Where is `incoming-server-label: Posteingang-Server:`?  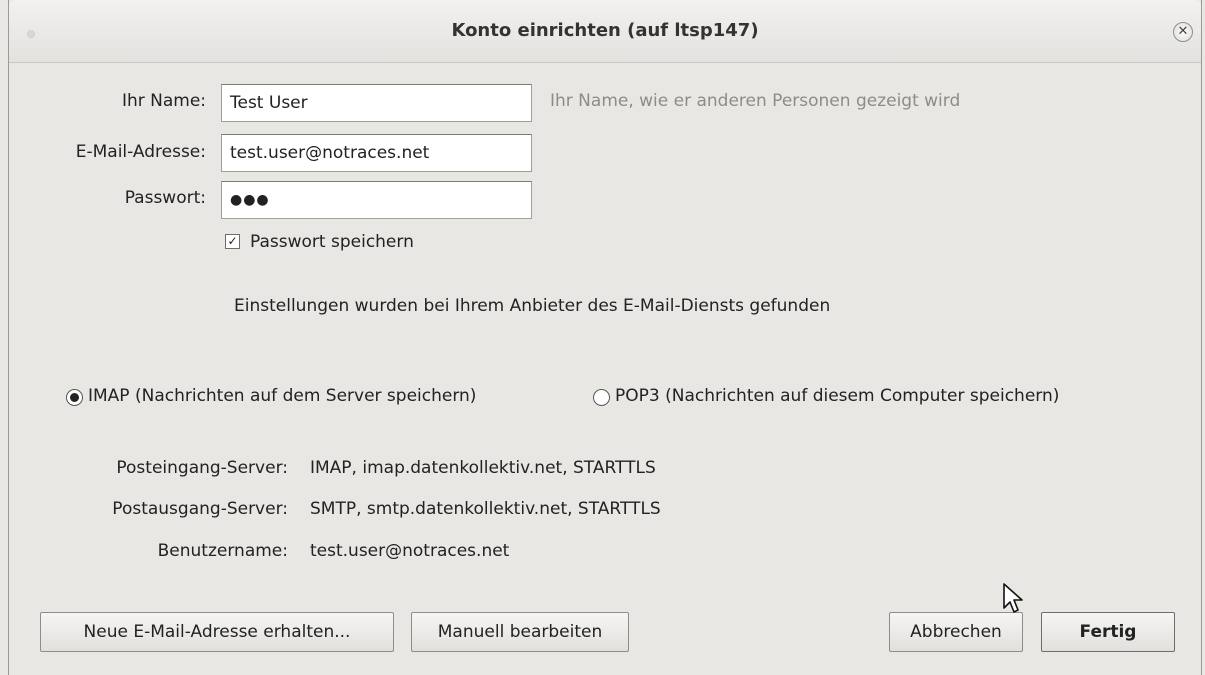
incoming-server-label: Posteingang-Server: is located at coordinates (202, 468).